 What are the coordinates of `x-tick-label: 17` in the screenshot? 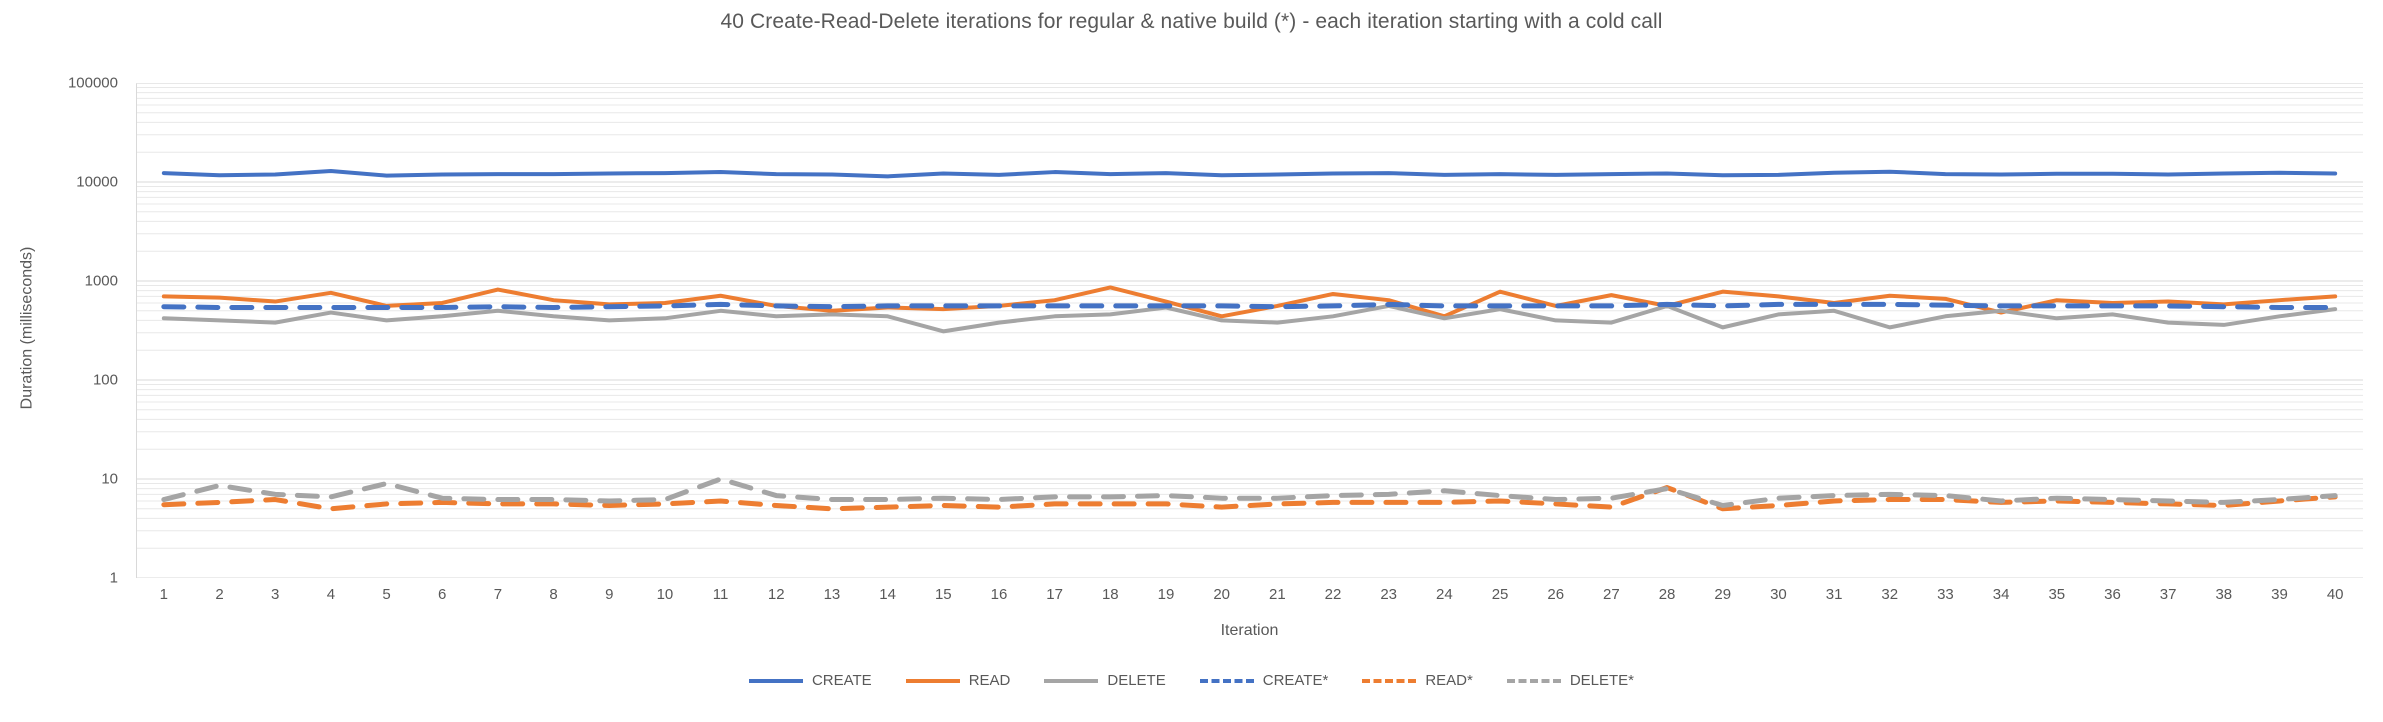 It's located at (1054, 594).